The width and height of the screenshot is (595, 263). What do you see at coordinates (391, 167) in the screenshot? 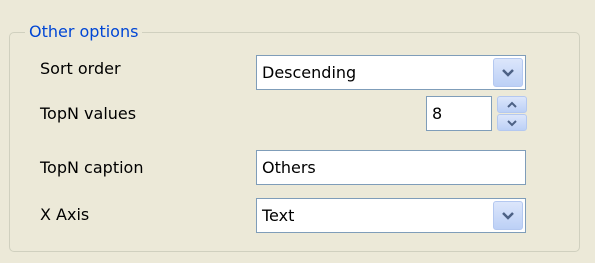
I see `topn-caption-input: Others` at bounding box center [391, 167].